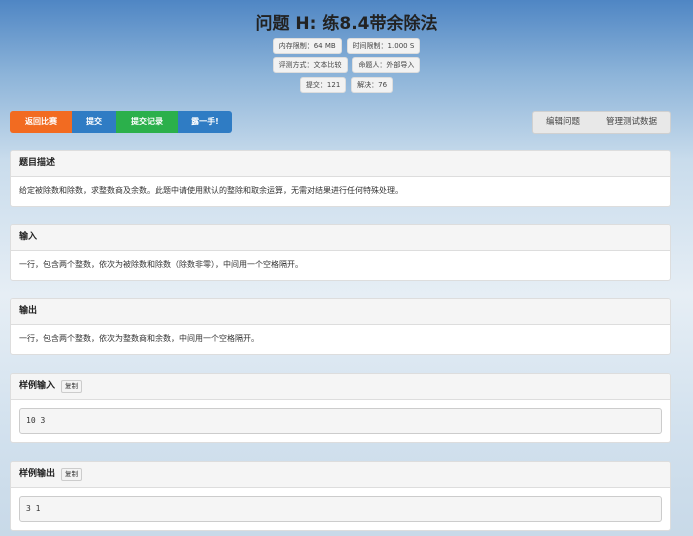 The height and width of the screenshot is (536, 693). What do you see at coordinates (563, 122) in the screenshot?
I see `edit-problem-button: 编辑问题` at bounding box center [563, 122].